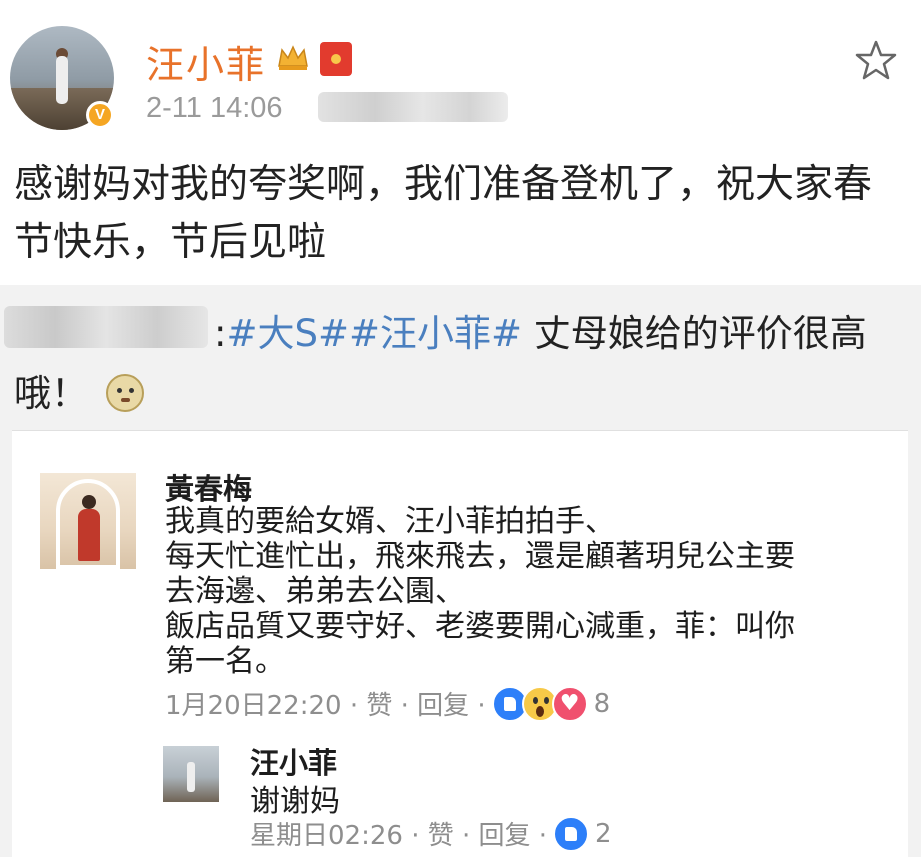  What do you see at coordinates (399, 836) in the screenshot?
I see `reply-meta-time: 星期日02:26 · 赞 · 回复 ·` at bounding box center [399, 836].